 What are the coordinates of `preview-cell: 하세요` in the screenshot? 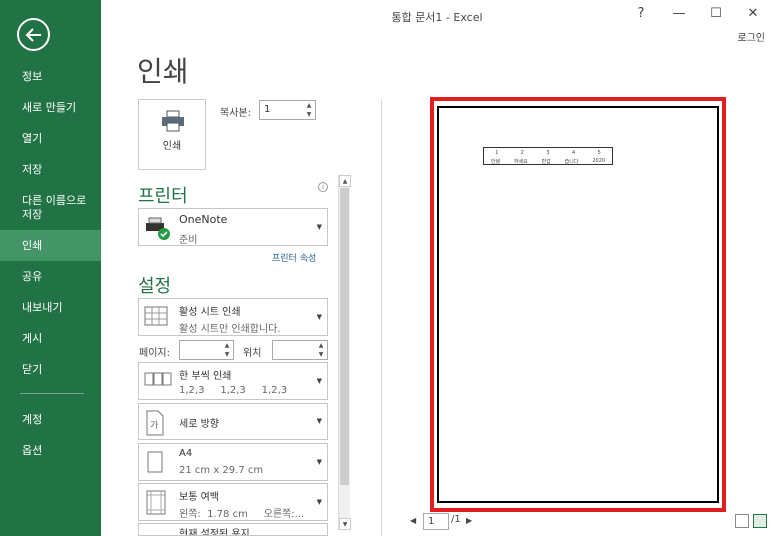 It's located at (520, 162).